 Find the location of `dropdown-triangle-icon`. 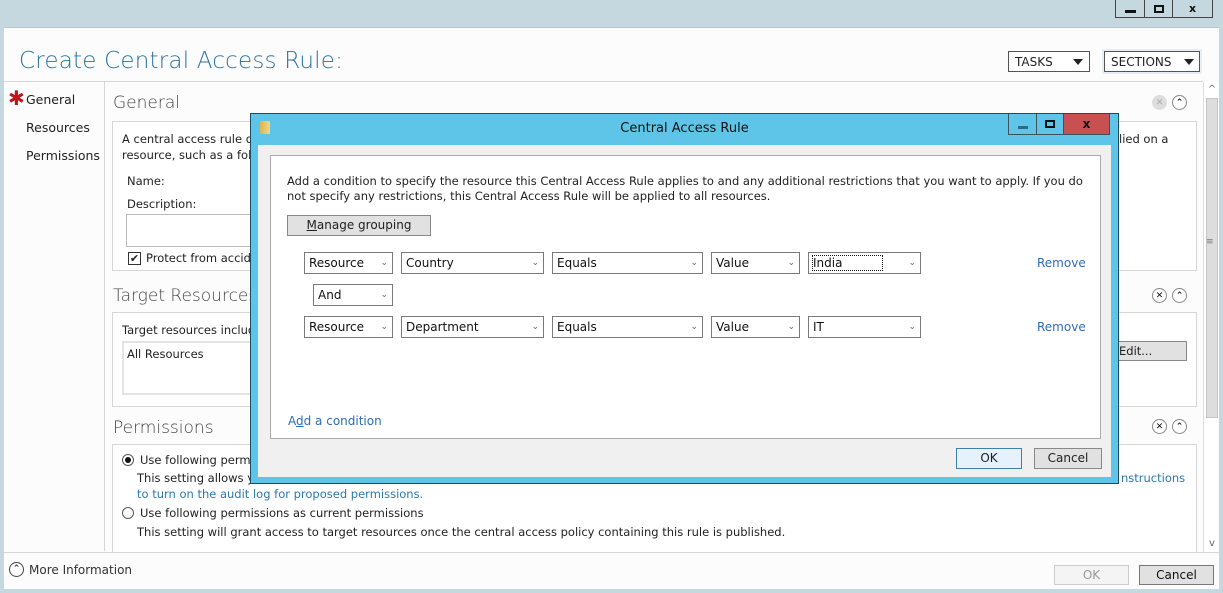

dropdown-triangle-icon is located at coordinates (1078, 61).